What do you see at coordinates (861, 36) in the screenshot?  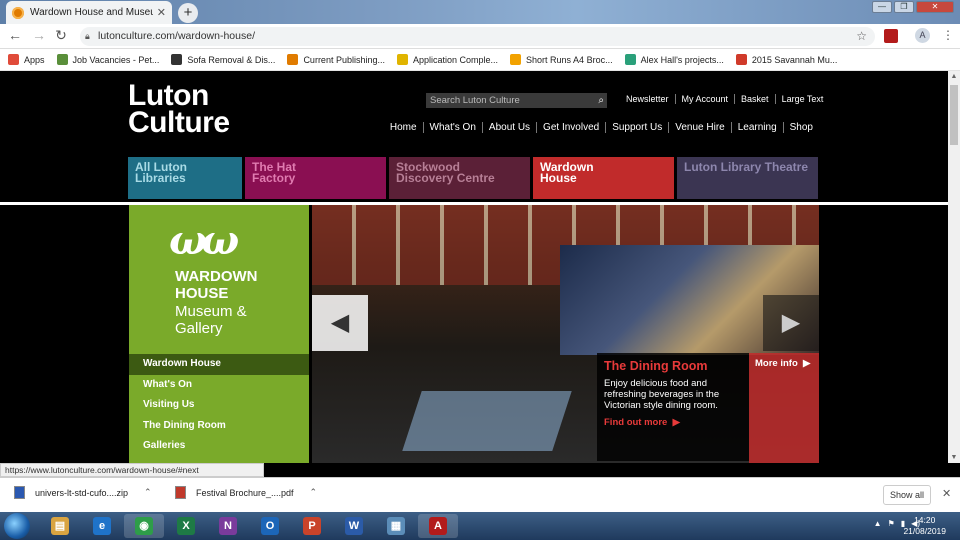 I see `bookmark-star-icon: ☆` at bounding box center [861, 36].